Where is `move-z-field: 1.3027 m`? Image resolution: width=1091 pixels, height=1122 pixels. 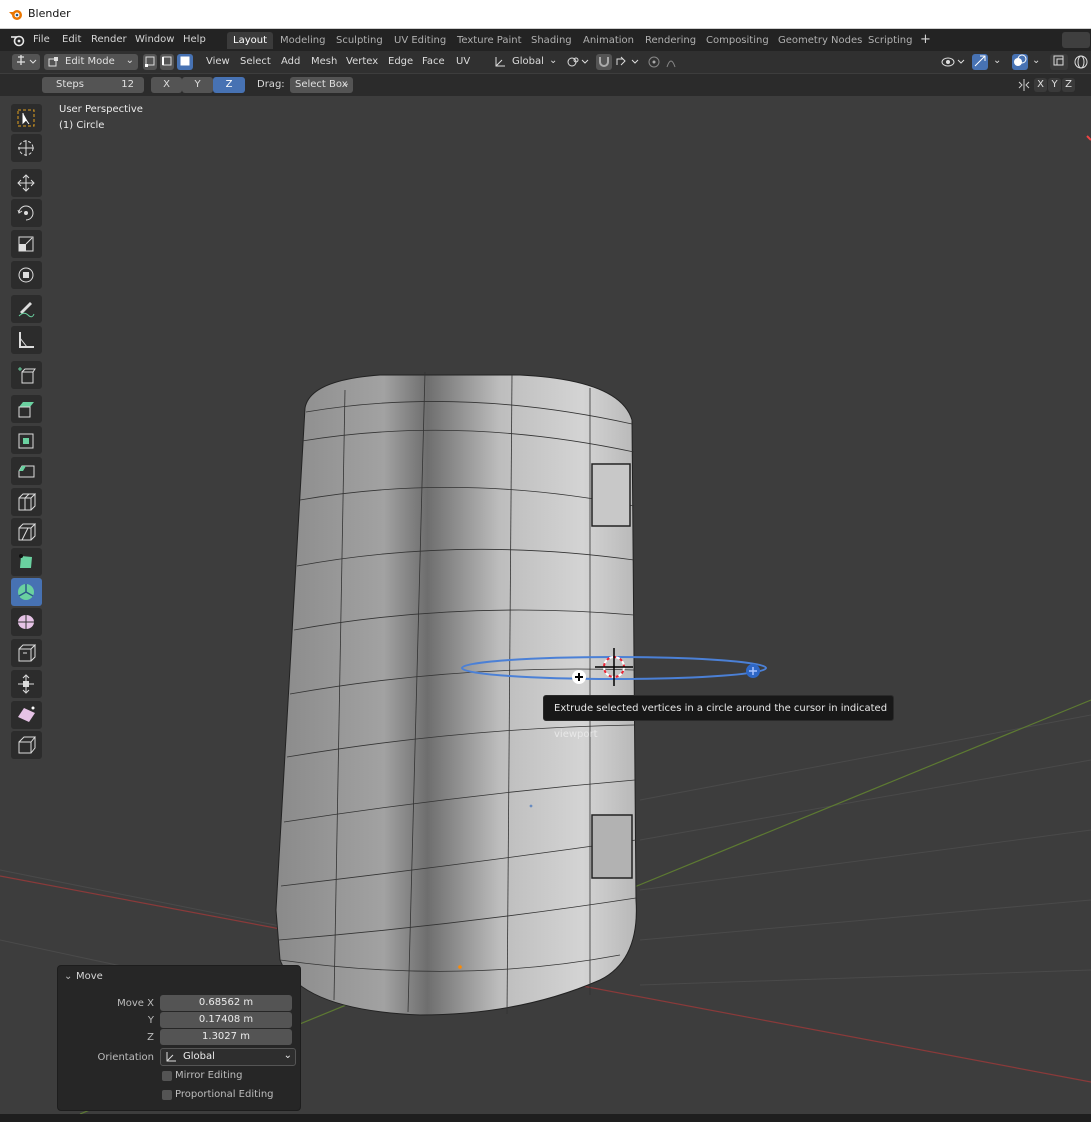
move-z-field: 1.3027 m is located at coordinates (226, 1037).